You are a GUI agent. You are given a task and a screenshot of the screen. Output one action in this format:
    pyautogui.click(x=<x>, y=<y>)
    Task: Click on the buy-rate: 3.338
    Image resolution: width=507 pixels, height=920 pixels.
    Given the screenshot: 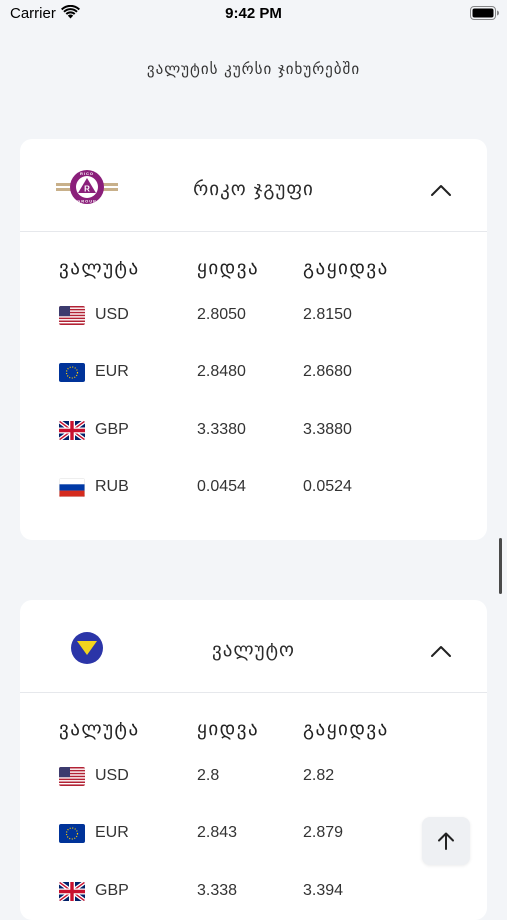 What is the action you would take?
    pyautogui.click(x=217, y=890)
    